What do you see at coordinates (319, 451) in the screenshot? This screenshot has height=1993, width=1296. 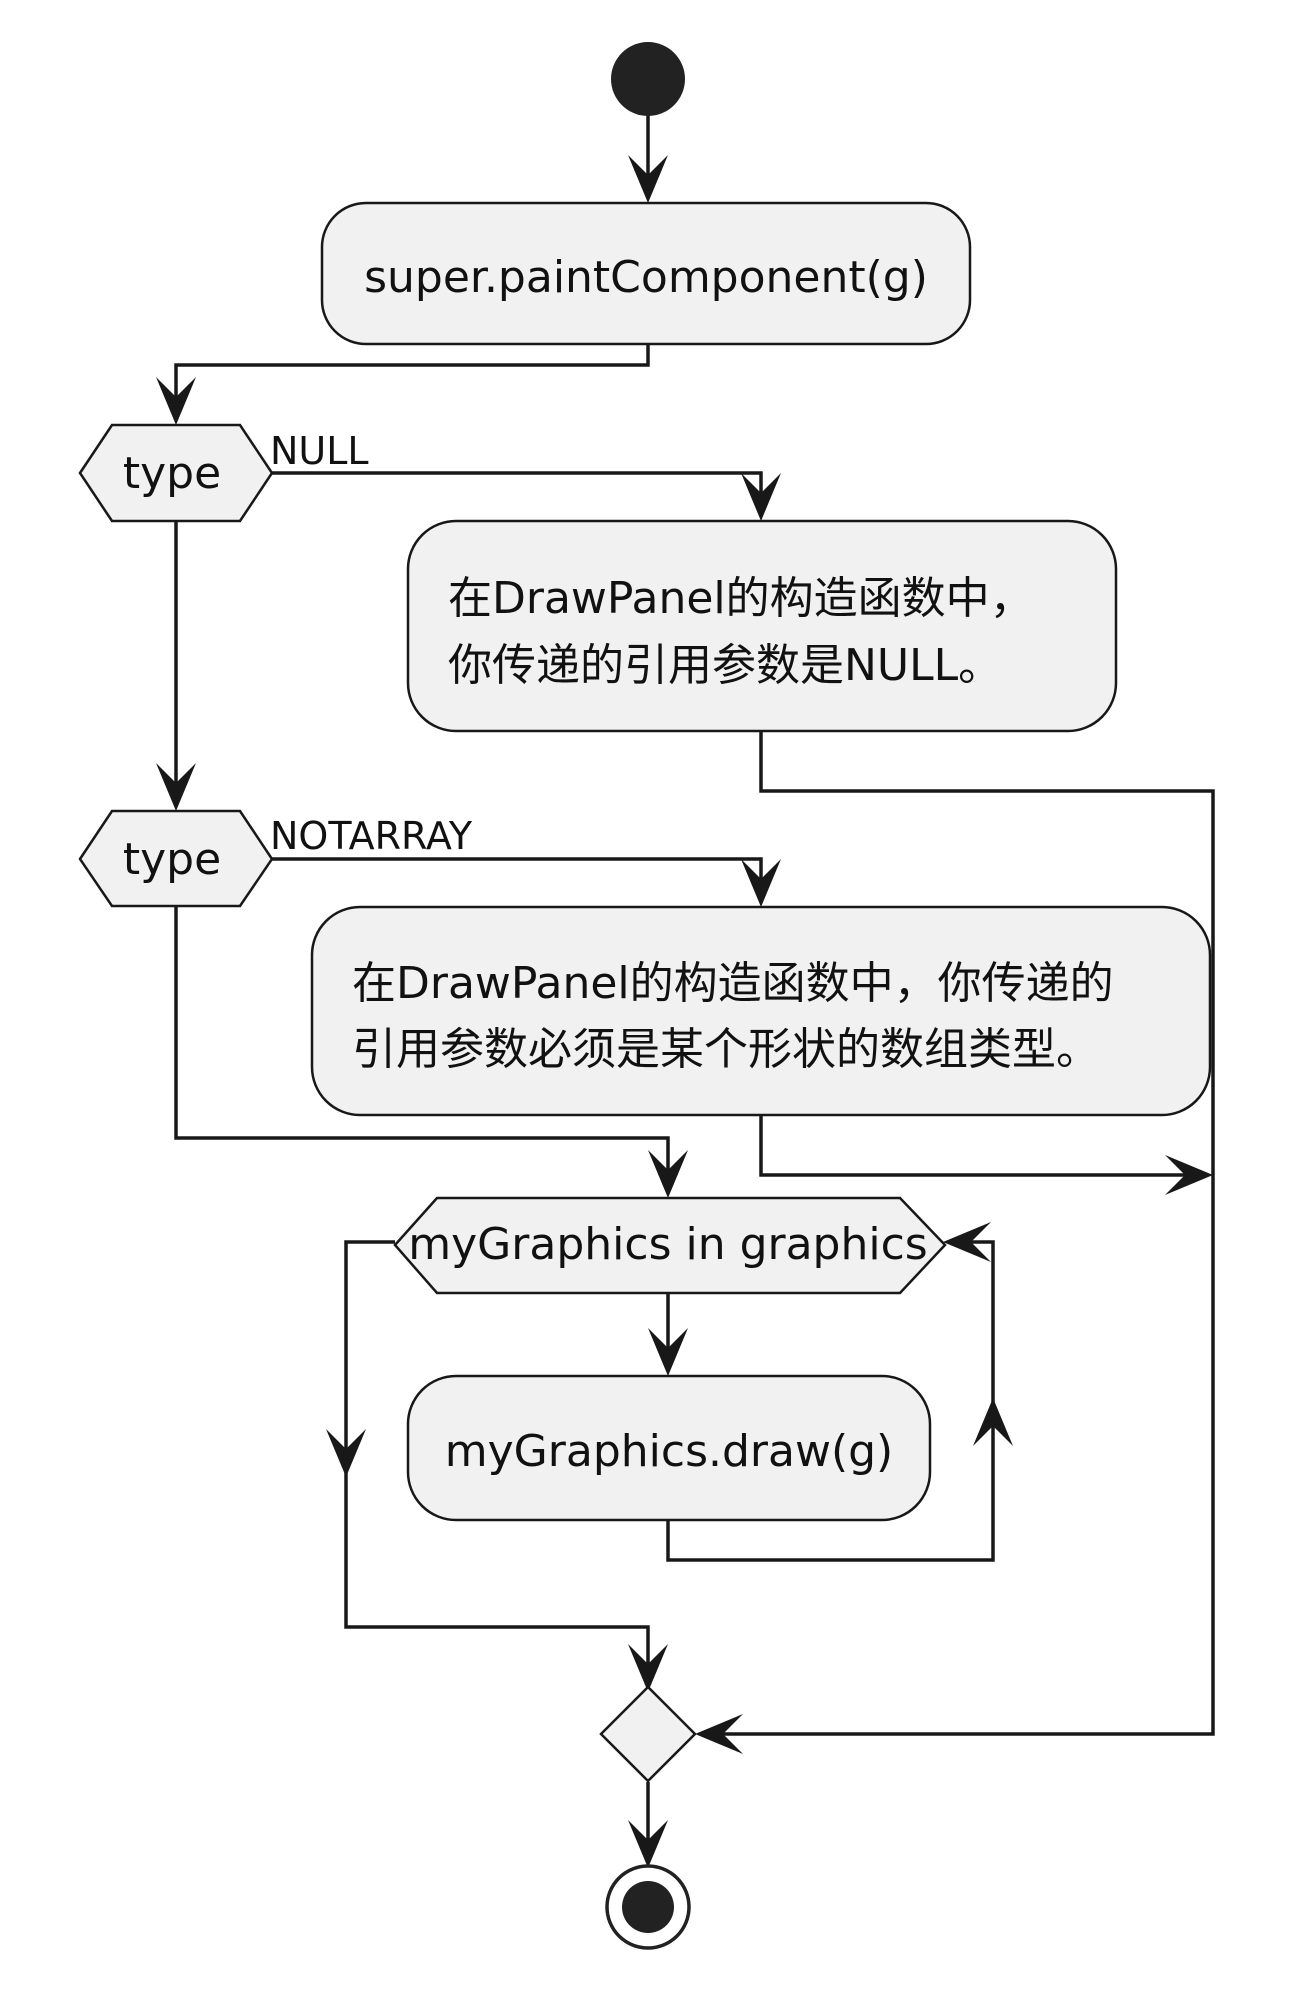 I see `guard-null-label: NULL` at bounding box center [319, 451].